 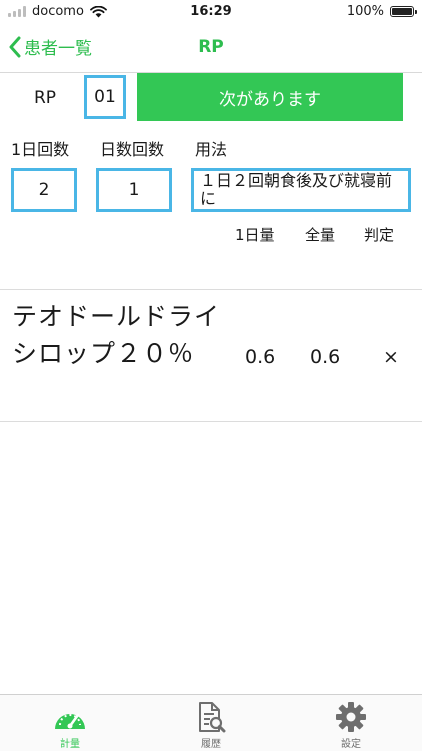 What do you see at coordinates (351, 717) in the screenshot?
I see `gear-icon` at bounding box center [351, 717].